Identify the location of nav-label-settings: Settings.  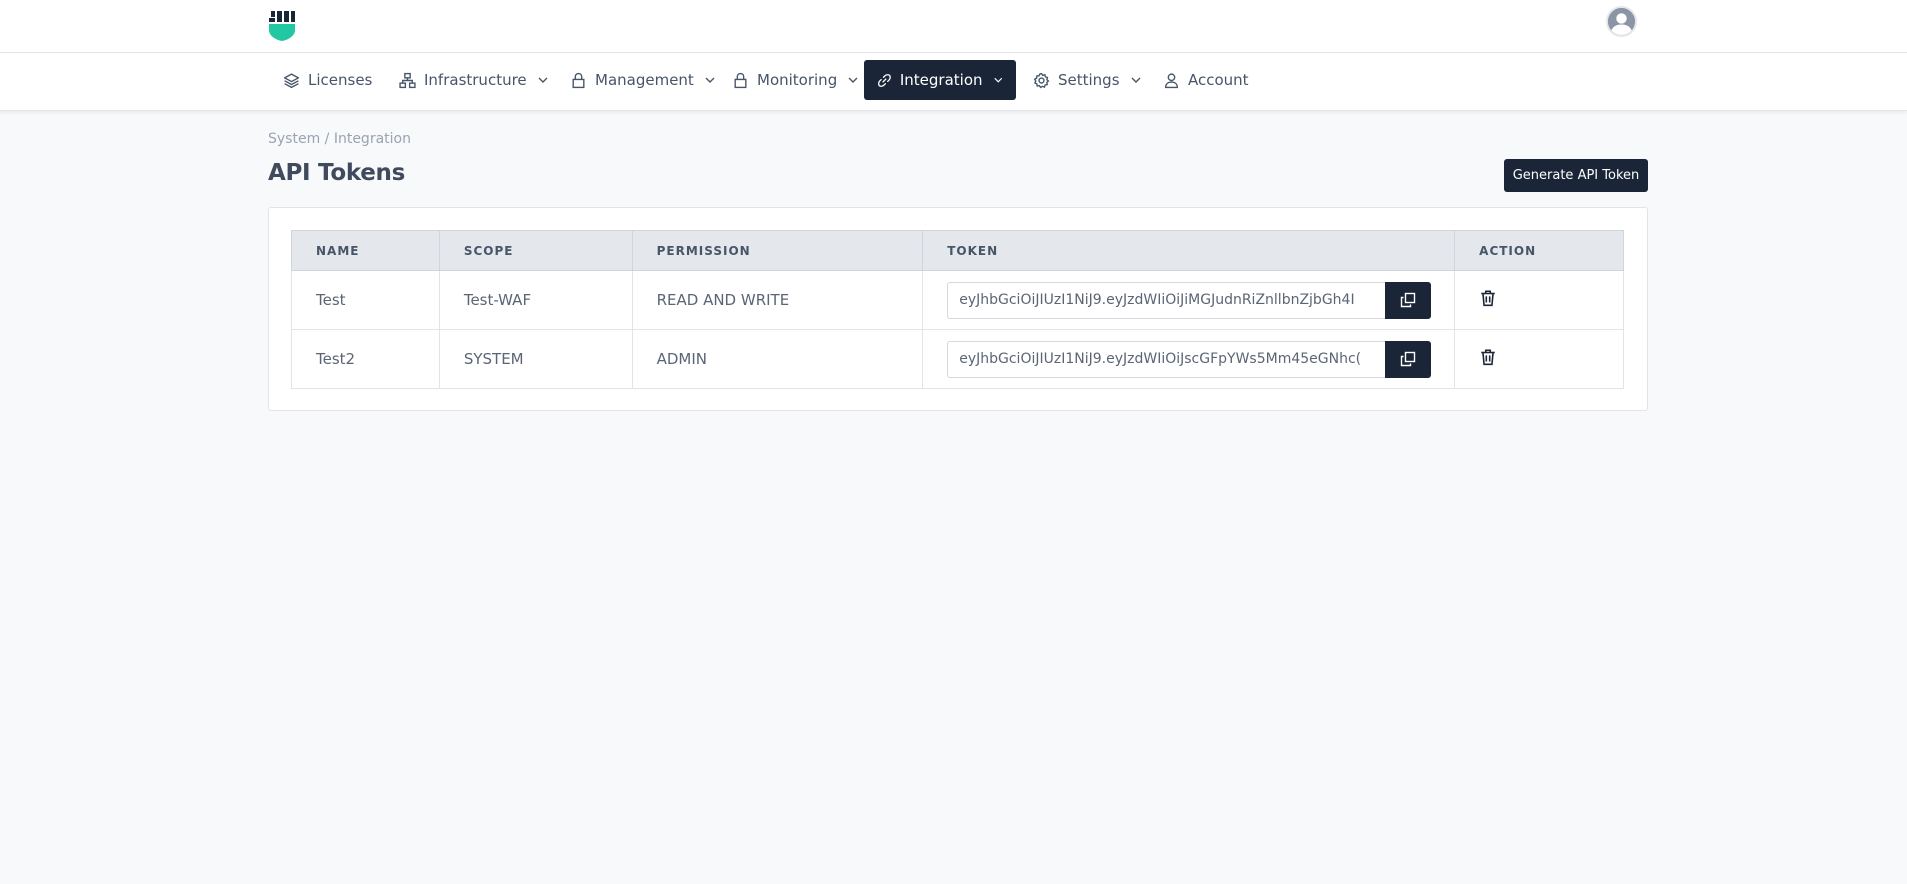
(1089, 80).